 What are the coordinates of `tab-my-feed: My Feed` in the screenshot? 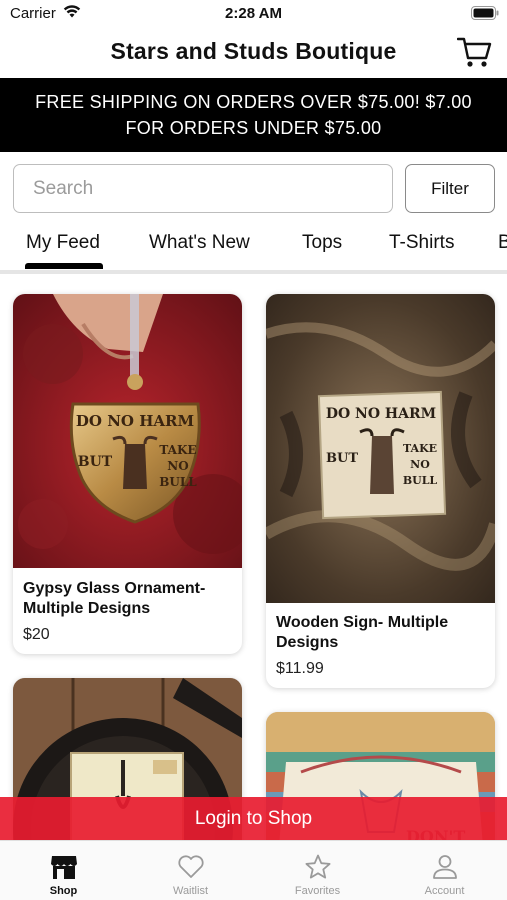 It's located at (63, 243).